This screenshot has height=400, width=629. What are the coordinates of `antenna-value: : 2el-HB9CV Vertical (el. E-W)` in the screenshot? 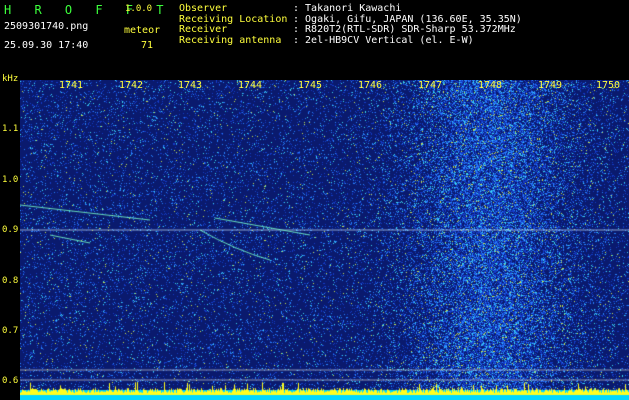 It's located at (383, 41).